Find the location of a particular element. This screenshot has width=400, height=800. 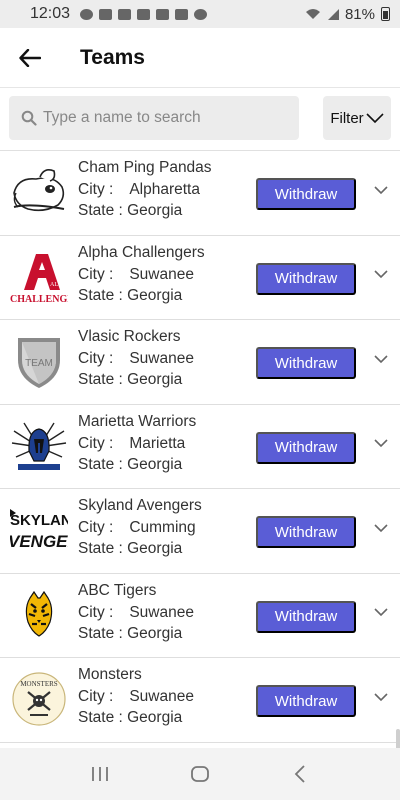

team-name: Alpha Challengers is located at coordinates (141, 252).